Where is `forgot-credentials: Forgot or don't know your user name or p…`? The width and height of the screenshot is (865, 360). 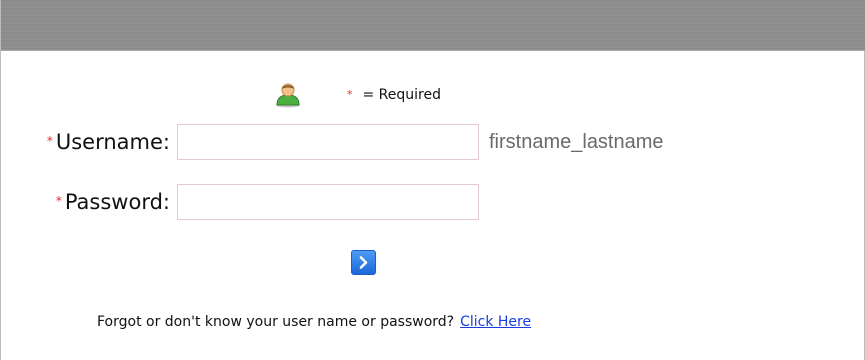 forgot-credentials: Forgot or don't know your user name or p… is located at coordinates (314, 322).